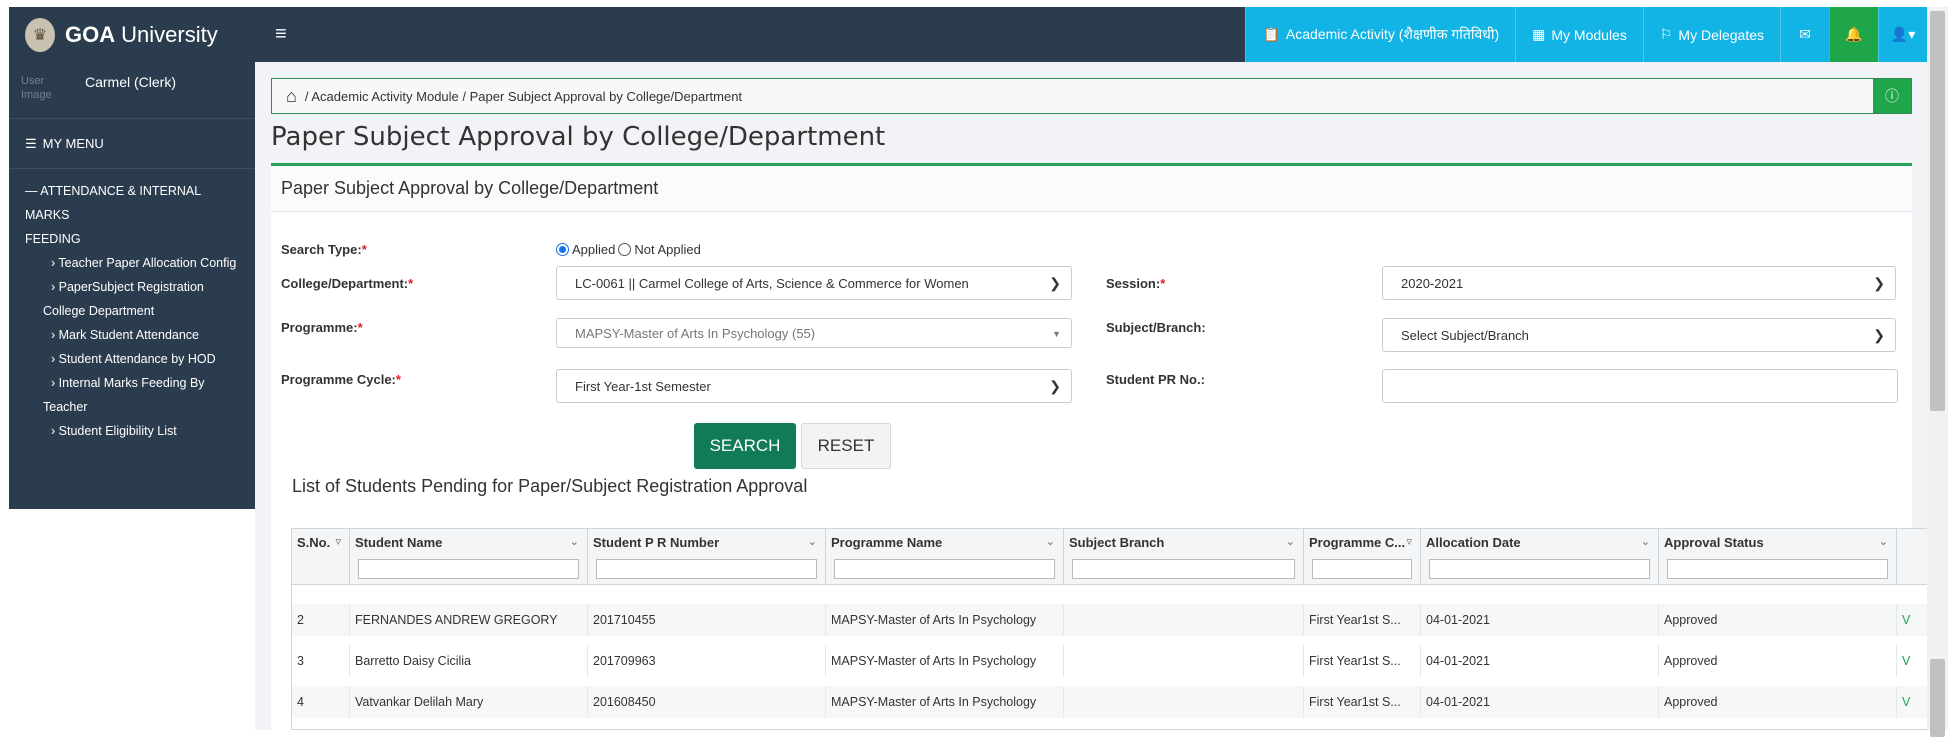 This screenshot has width=1948, height=737. Describe the element at coordinates (643, 386) in the screenshot. I see `cycle-value: First Year-1st Semester` at that location.